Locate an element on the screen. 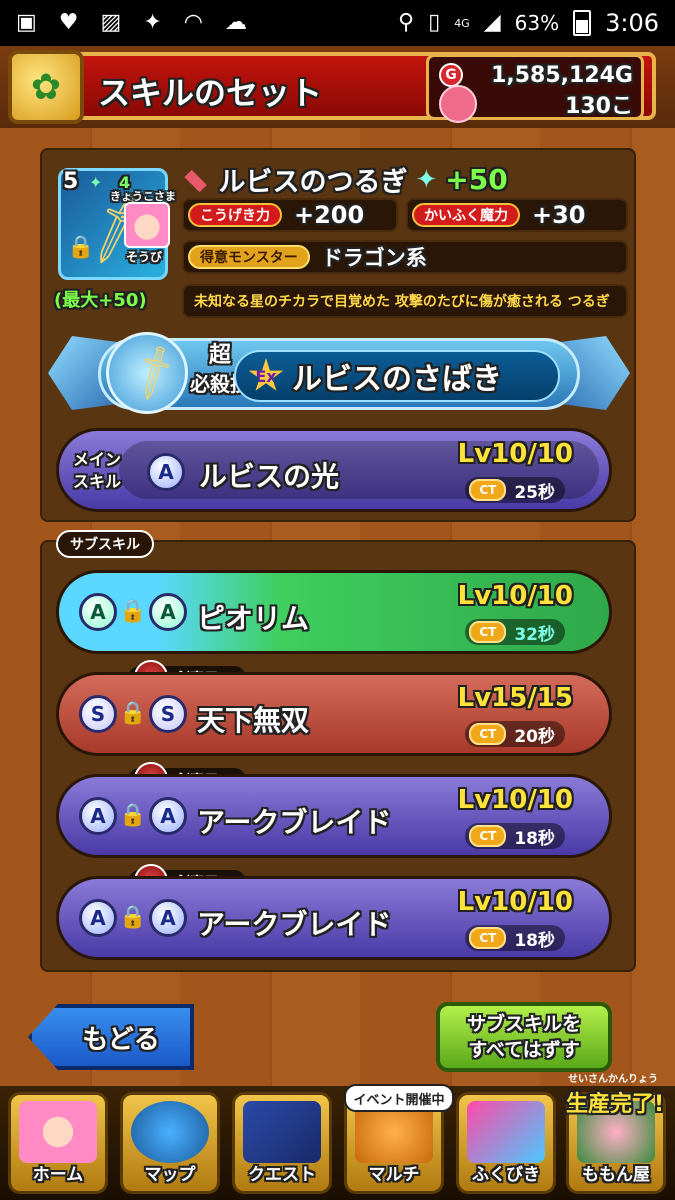  gold-icon: G is located at coordinates (451, 75).